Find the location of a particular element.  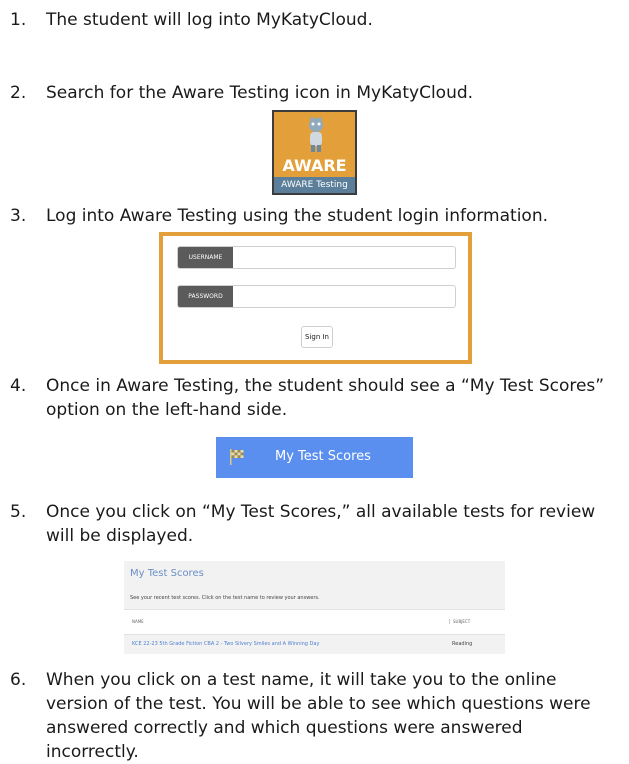

my-test-scores-label: My Test Scores is located at coordinates (323, 456).